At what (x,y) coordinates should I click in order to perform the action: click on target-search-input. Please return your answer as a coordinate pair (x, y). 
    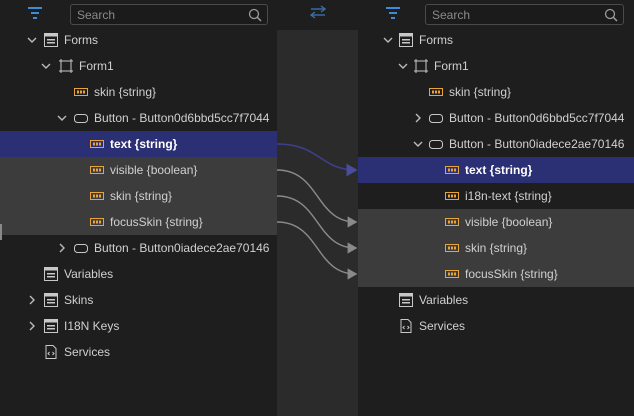
    Looking at the image, I should click on (524, 14).